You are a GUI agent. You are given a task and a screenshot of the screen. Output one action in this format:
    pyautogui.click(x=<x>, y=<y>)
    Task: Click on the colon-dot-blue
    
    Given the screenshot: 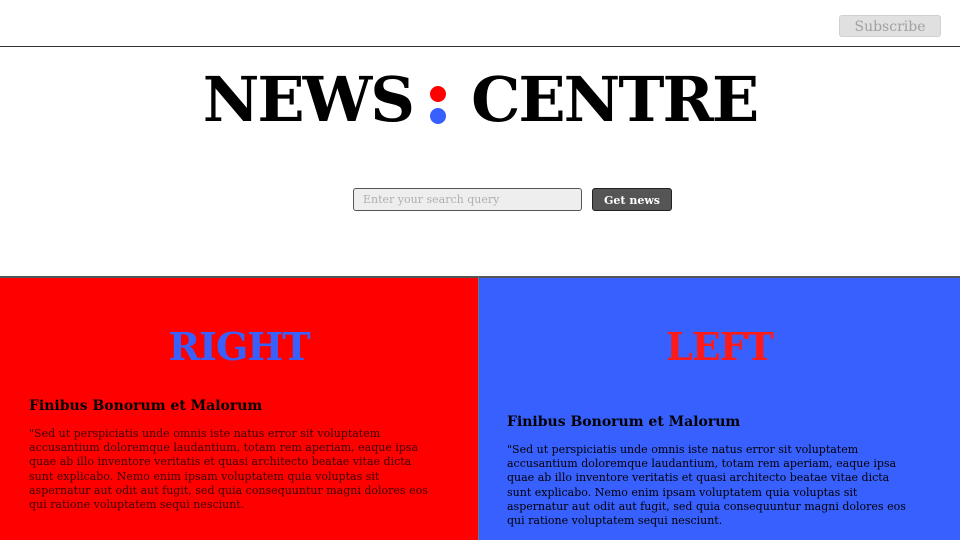 What is the action you would take?
    pyautogui.click(x=438, y=116)
    